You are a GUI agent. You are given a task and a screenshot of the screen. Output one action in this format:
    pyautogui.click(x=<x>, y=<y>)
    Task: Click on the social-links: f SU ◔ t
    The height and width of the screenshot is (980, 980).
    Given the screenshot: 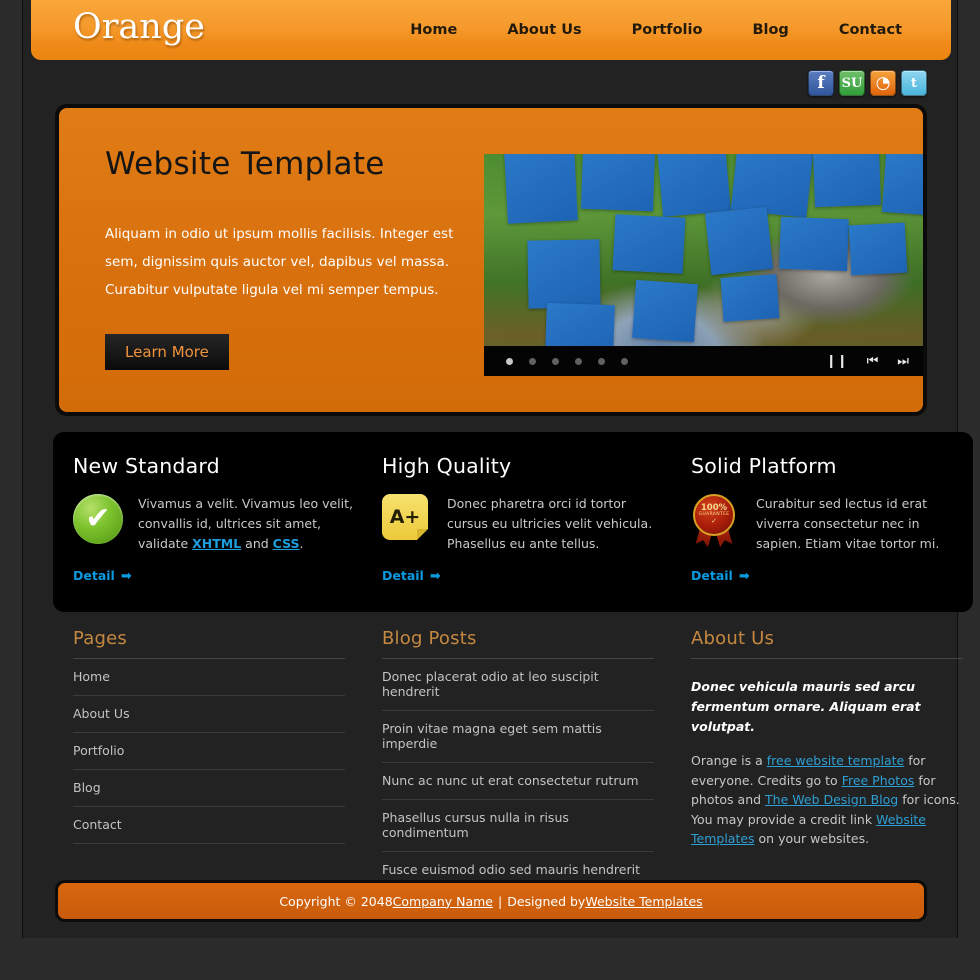 What is the action you would take?
    pyautogui.click(x=867, y=83)
    